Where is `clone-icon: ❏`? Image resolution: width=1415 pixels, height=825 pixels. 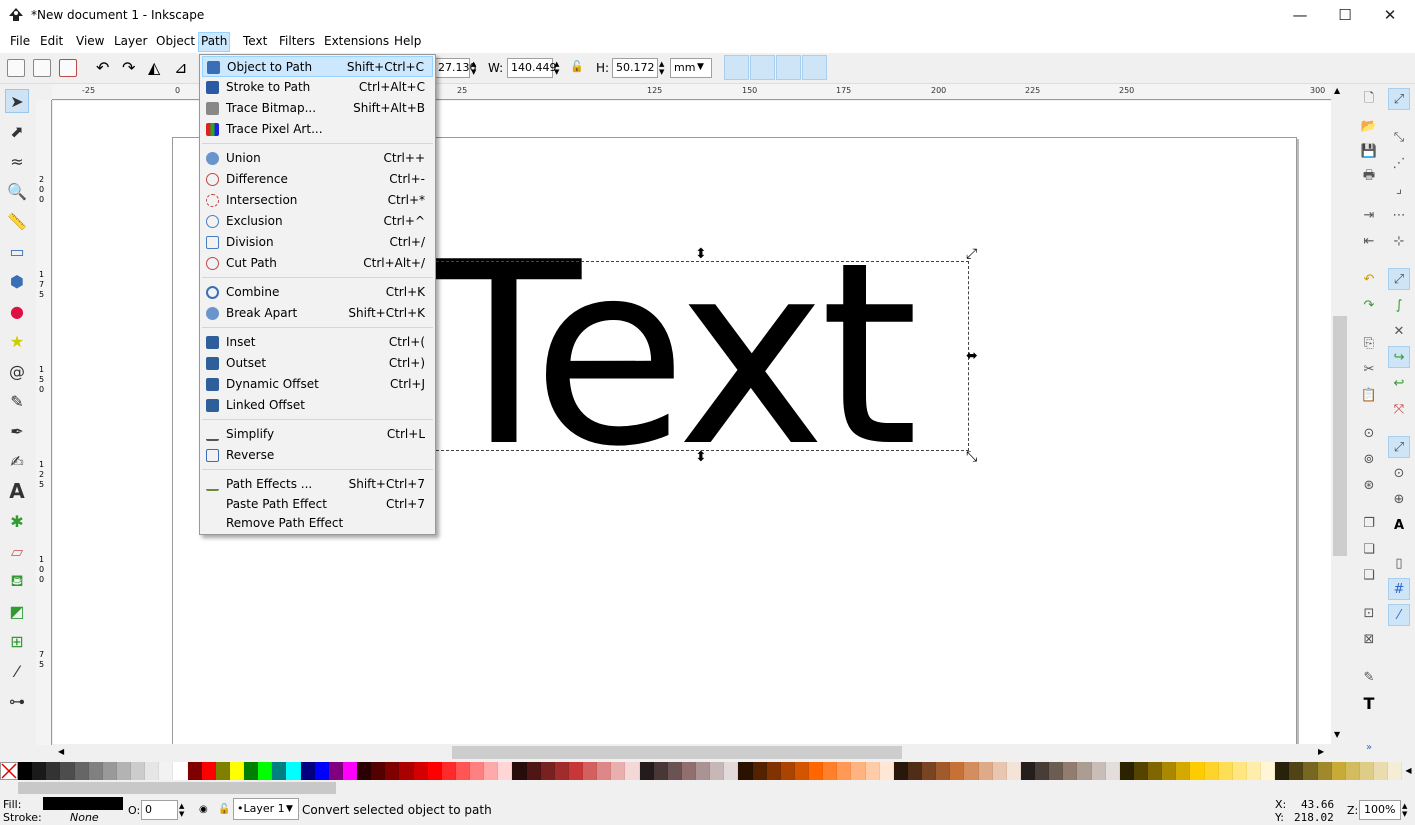
clone-icon: ❏ is located at coordinates (1369, 549).